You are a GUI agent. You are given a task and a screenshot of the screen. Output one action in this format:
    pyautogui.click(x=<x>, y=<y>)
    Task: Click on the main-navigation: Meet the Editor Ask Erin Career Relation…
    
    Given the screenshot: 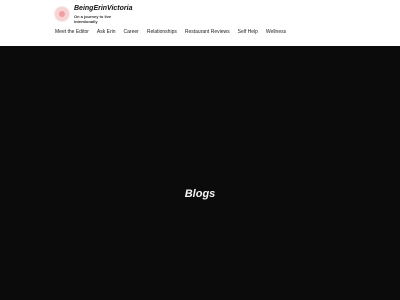 What is the action you would take?
    pyautogui.click(x=170, y=32)
    